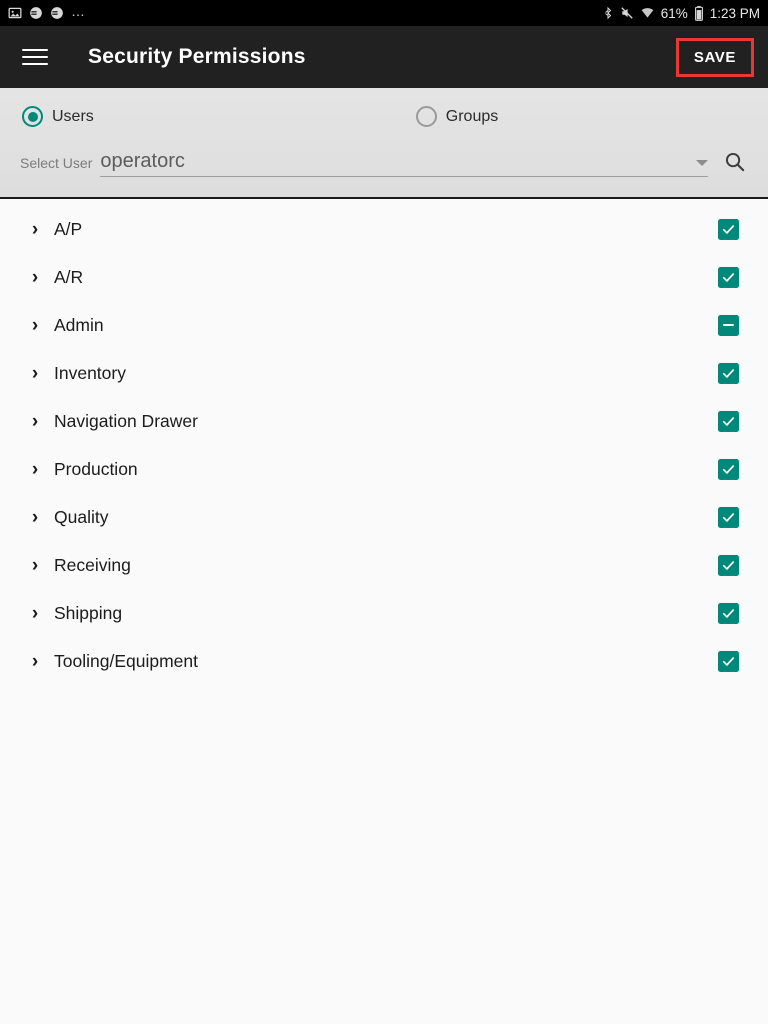 The image size is (768, 1024). Describe the element at coordinates (384, 229) in the screenshot. I see `permission-row: › A/P` at that location.